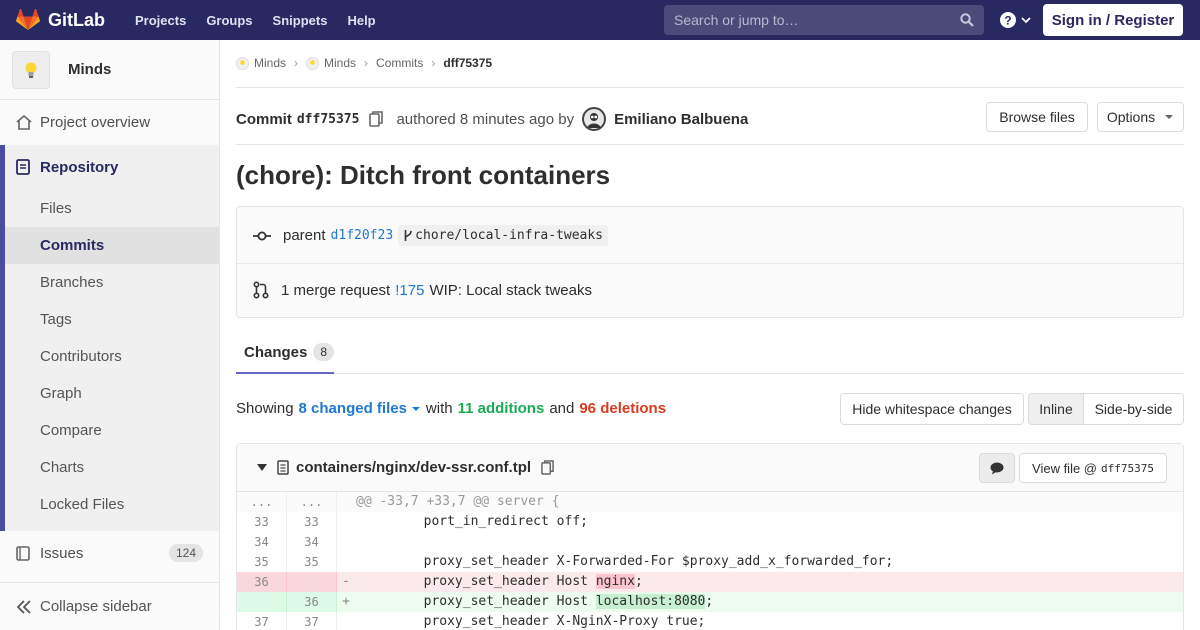 This screenshot has height=630, width=1200. What do you see at coordinates (109, 122) in the screenshot?
I see `sidebar-item-project-overview: Project overview` at bounding box center [109, 122].